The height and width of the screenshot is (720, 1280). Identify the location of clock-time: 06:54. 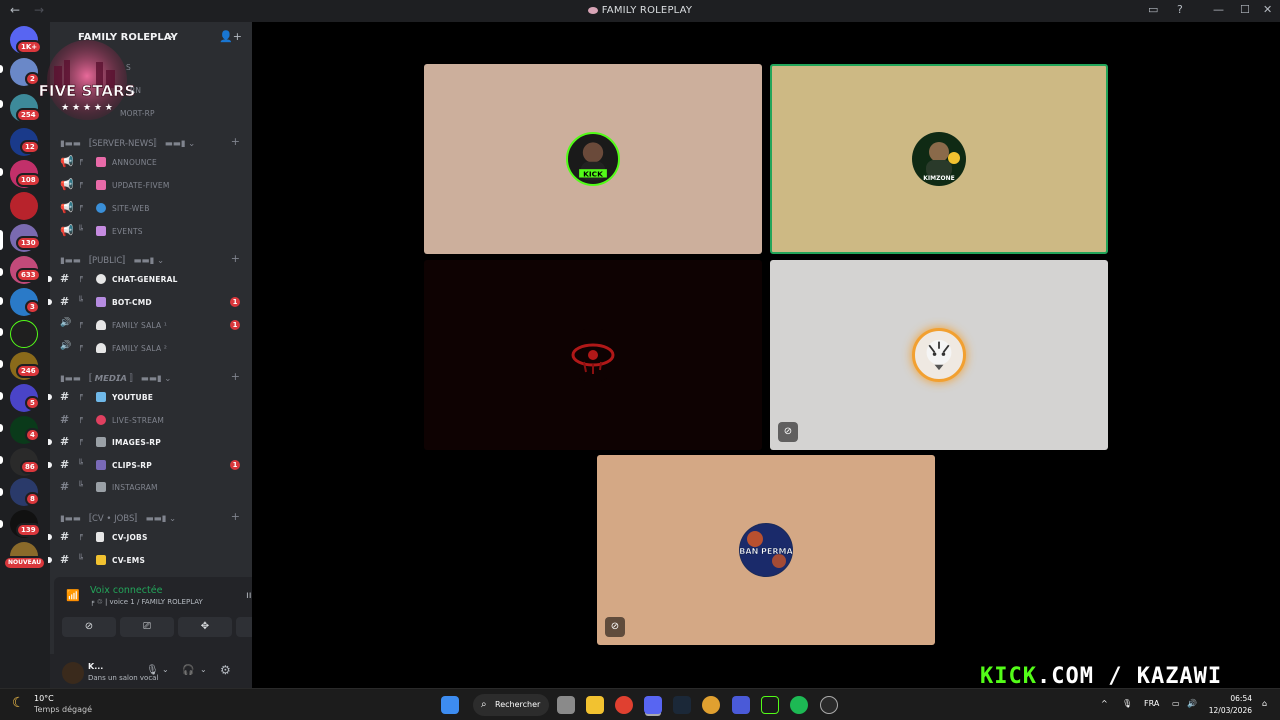
(1234, 698).